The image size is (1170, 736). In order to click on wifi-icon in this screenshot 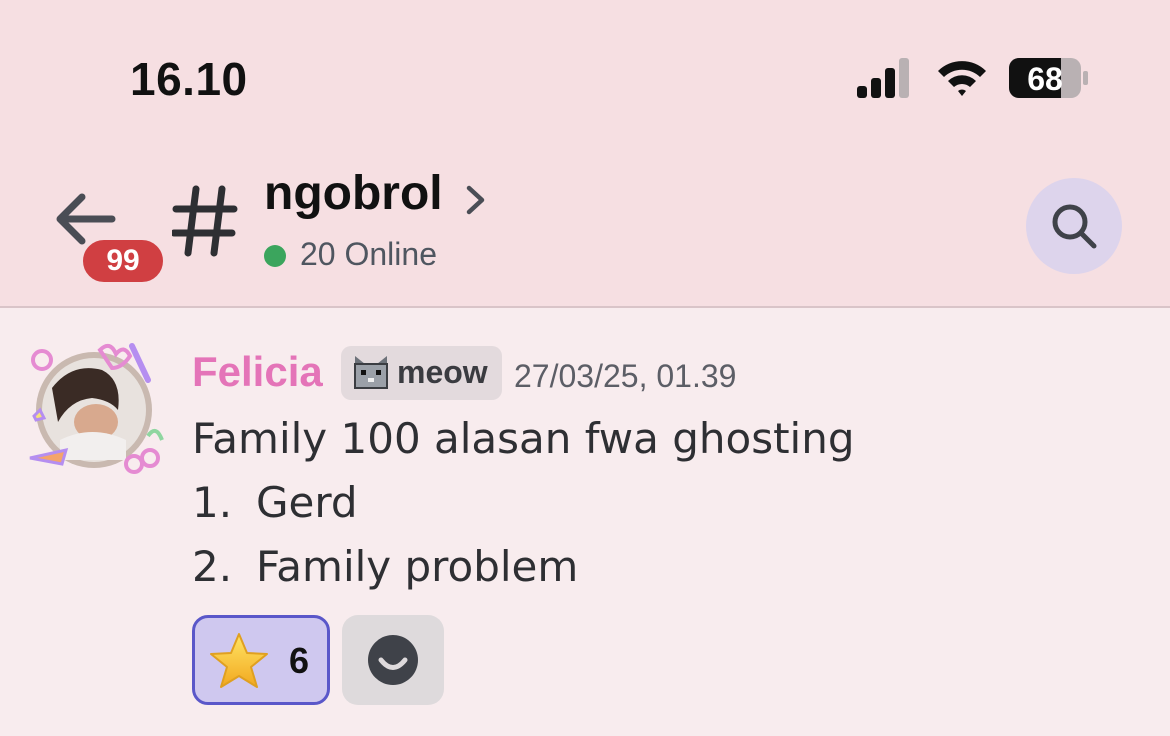, I will do `click(962, 78)`.